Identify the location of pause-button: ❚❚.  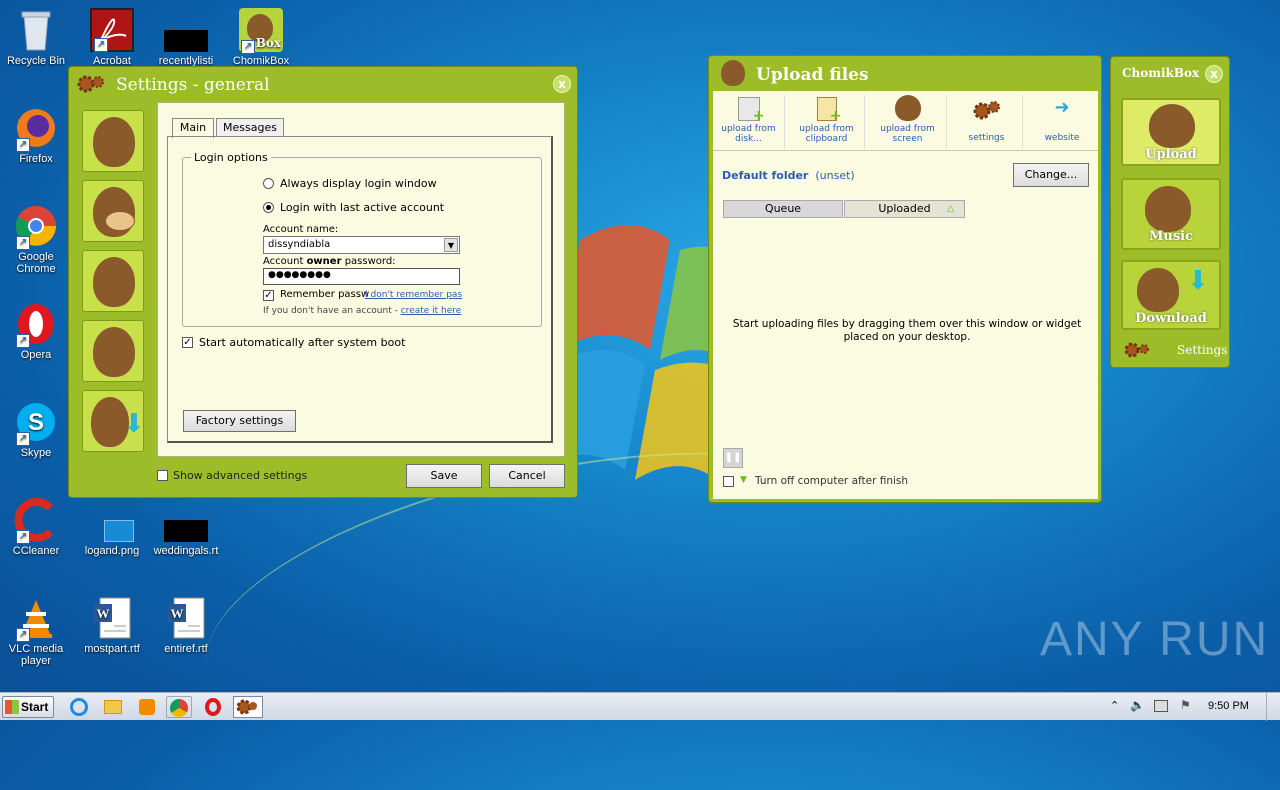
(733, 458).